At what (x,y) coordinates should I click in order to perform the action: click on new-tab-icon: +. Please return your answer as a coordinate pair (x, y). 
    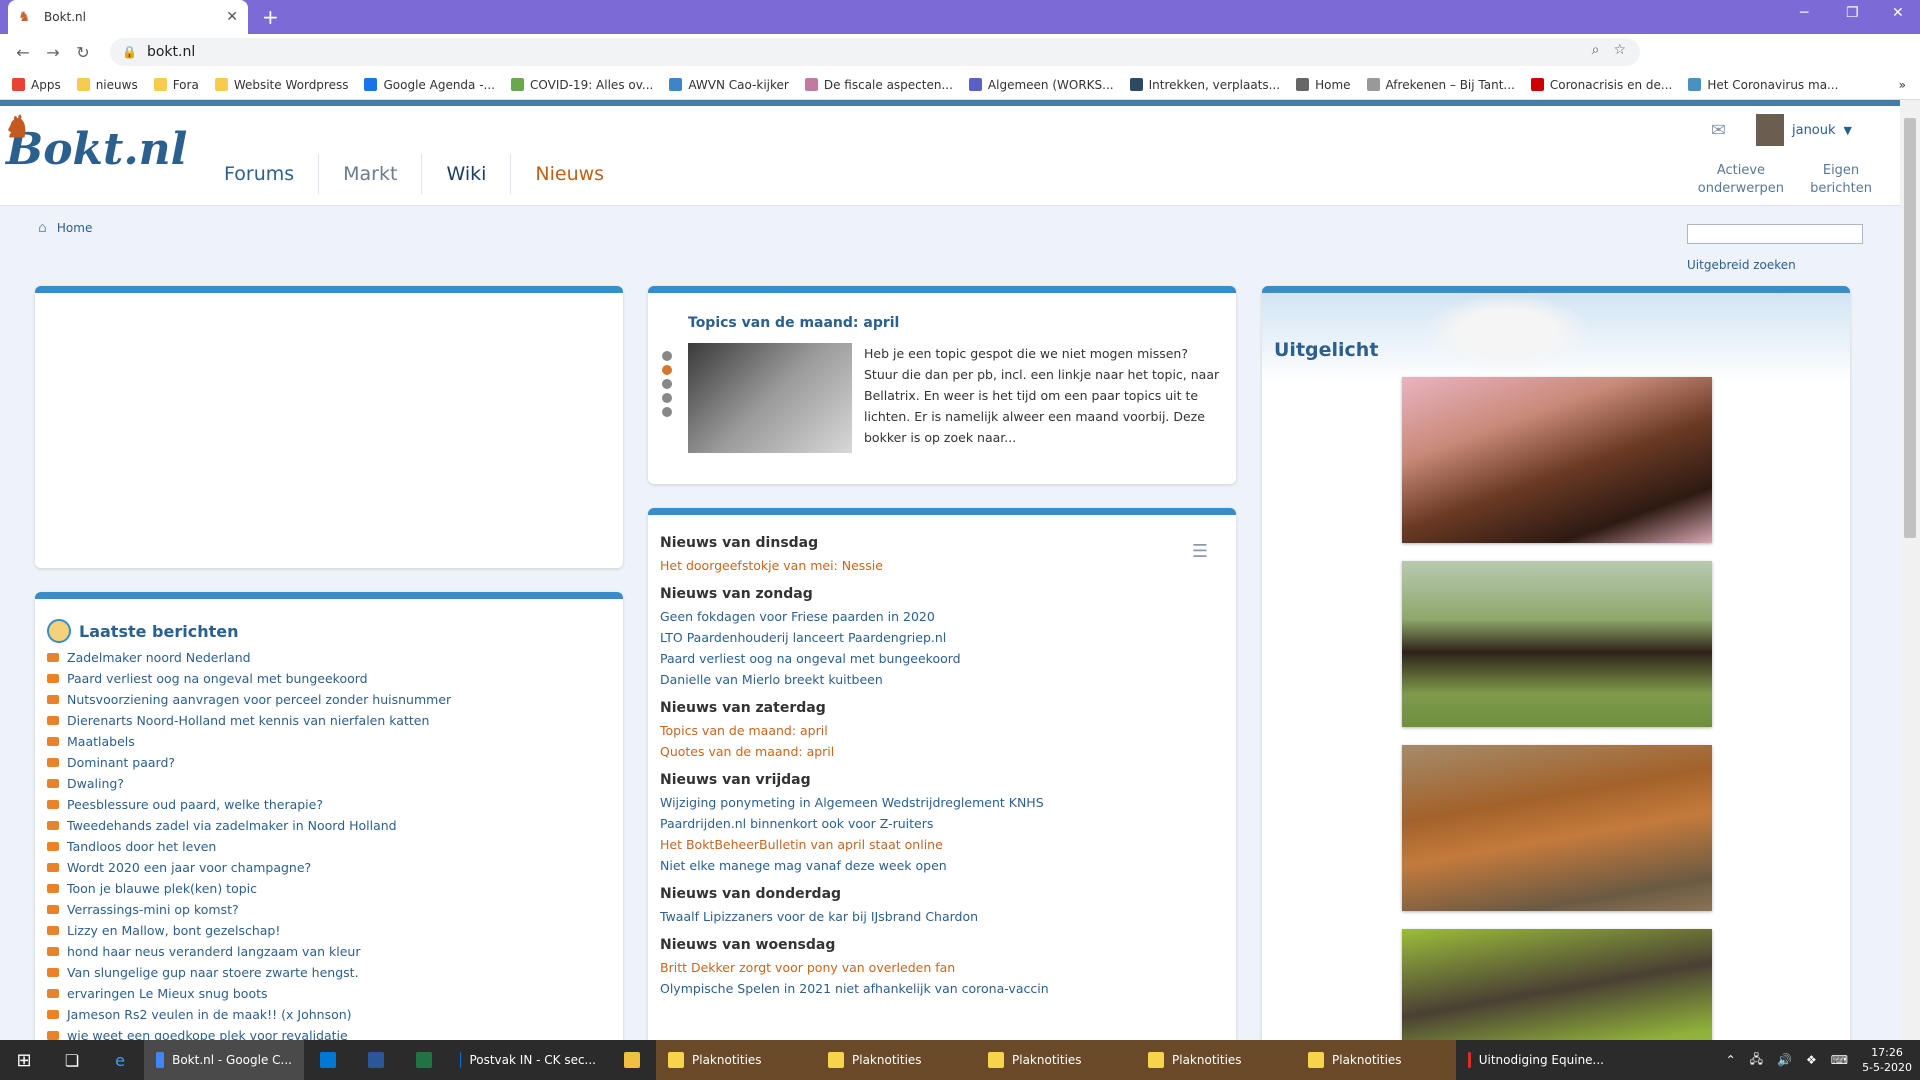
    Looking at the image, I should click on (270, 17).